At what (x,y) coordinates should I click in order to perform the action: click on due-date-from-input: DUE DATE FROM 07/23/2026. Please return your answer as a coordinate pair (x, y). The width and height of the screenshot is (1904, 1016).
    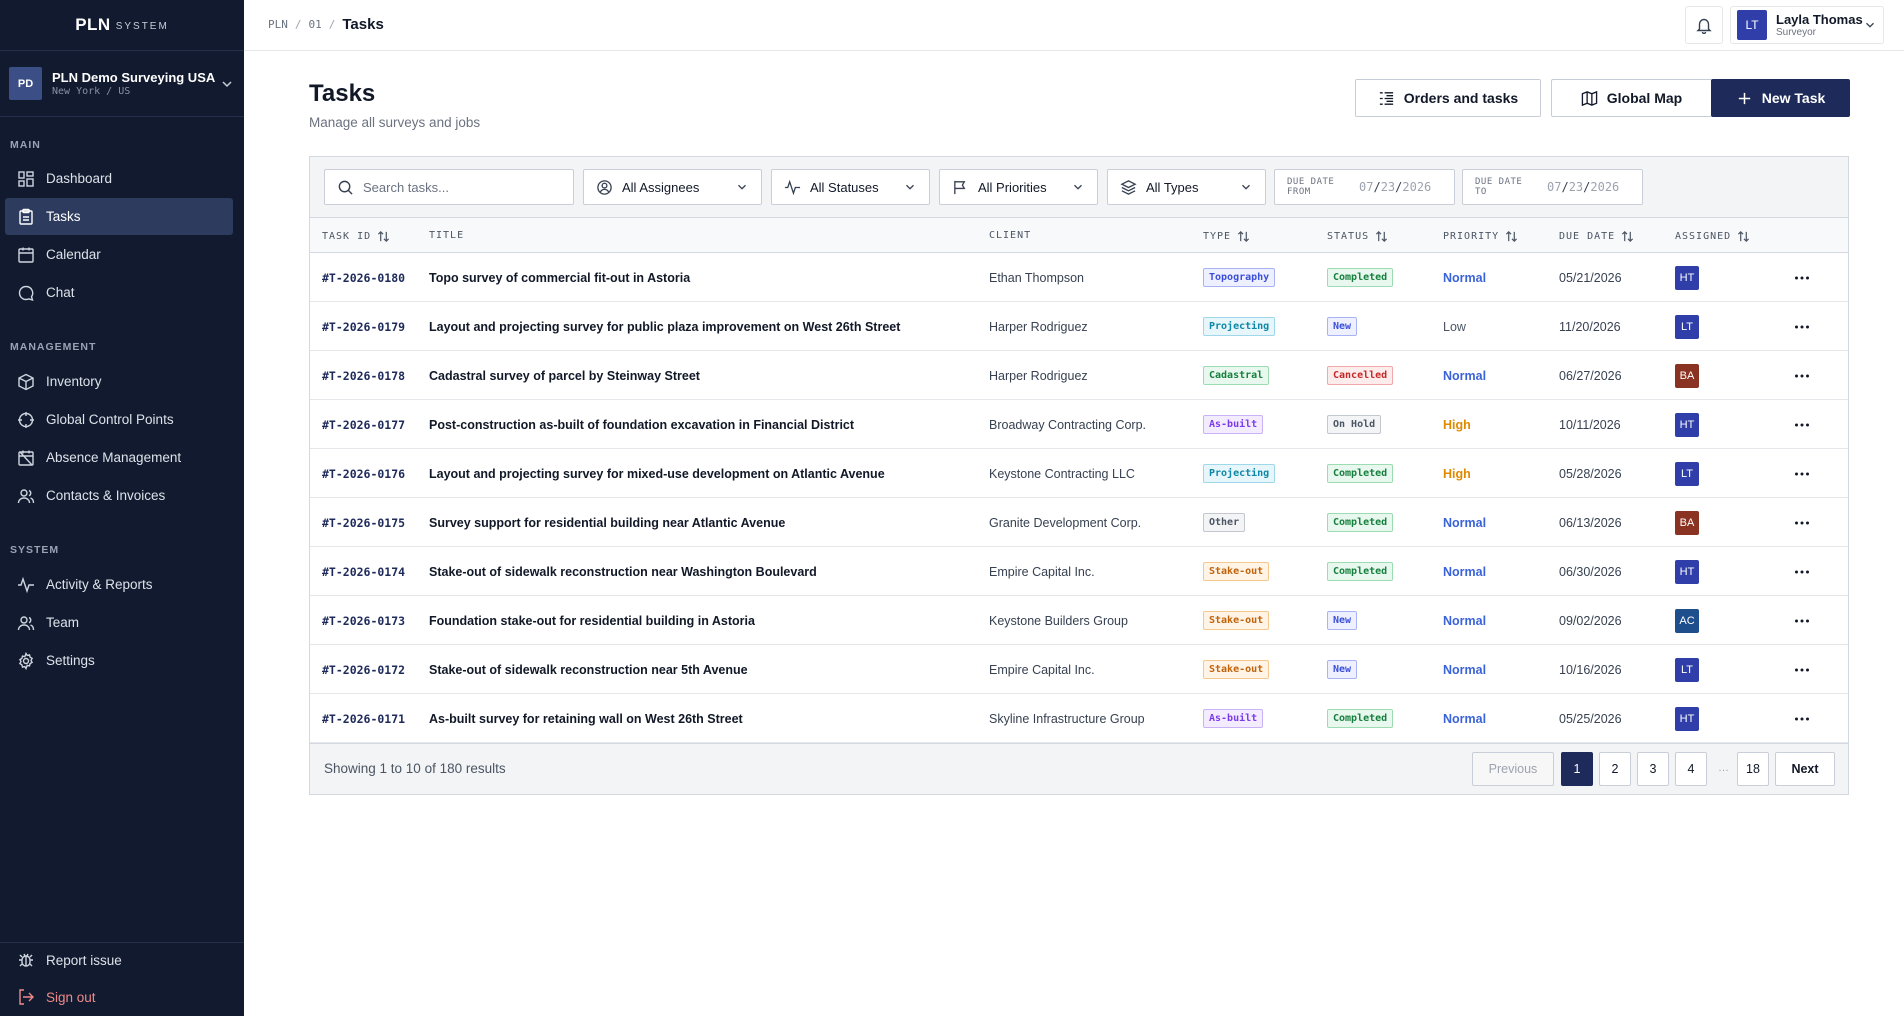
    Looking at the image, I should click on (1364, 187).